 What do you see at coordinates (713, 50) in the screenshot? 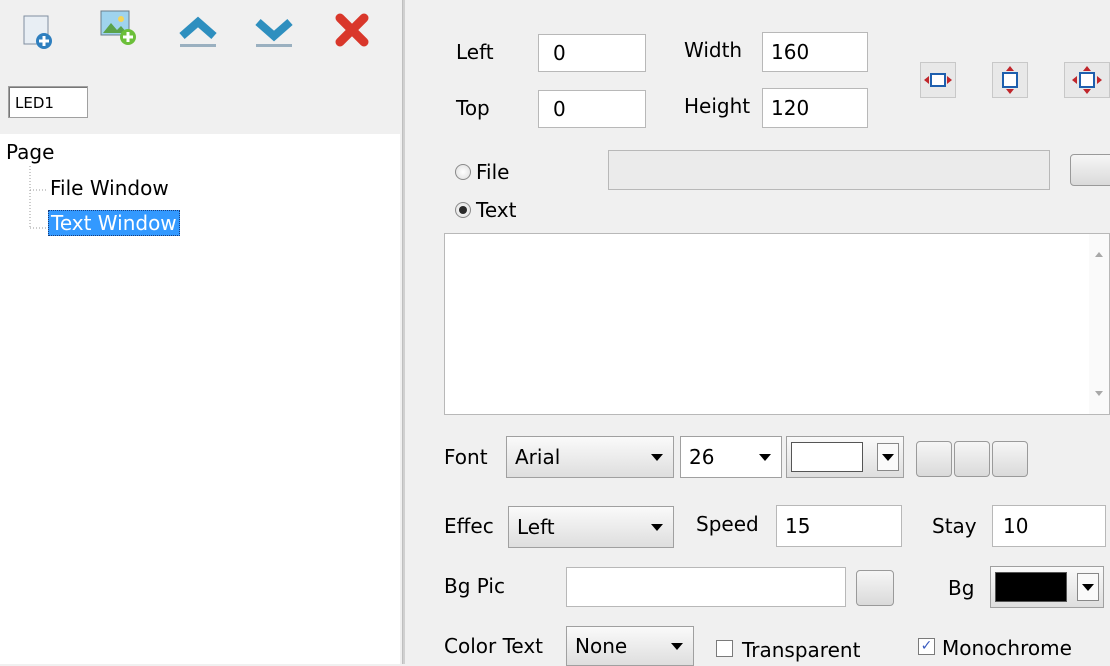
I see `width-label: Width` at bounding box center [713, 50].